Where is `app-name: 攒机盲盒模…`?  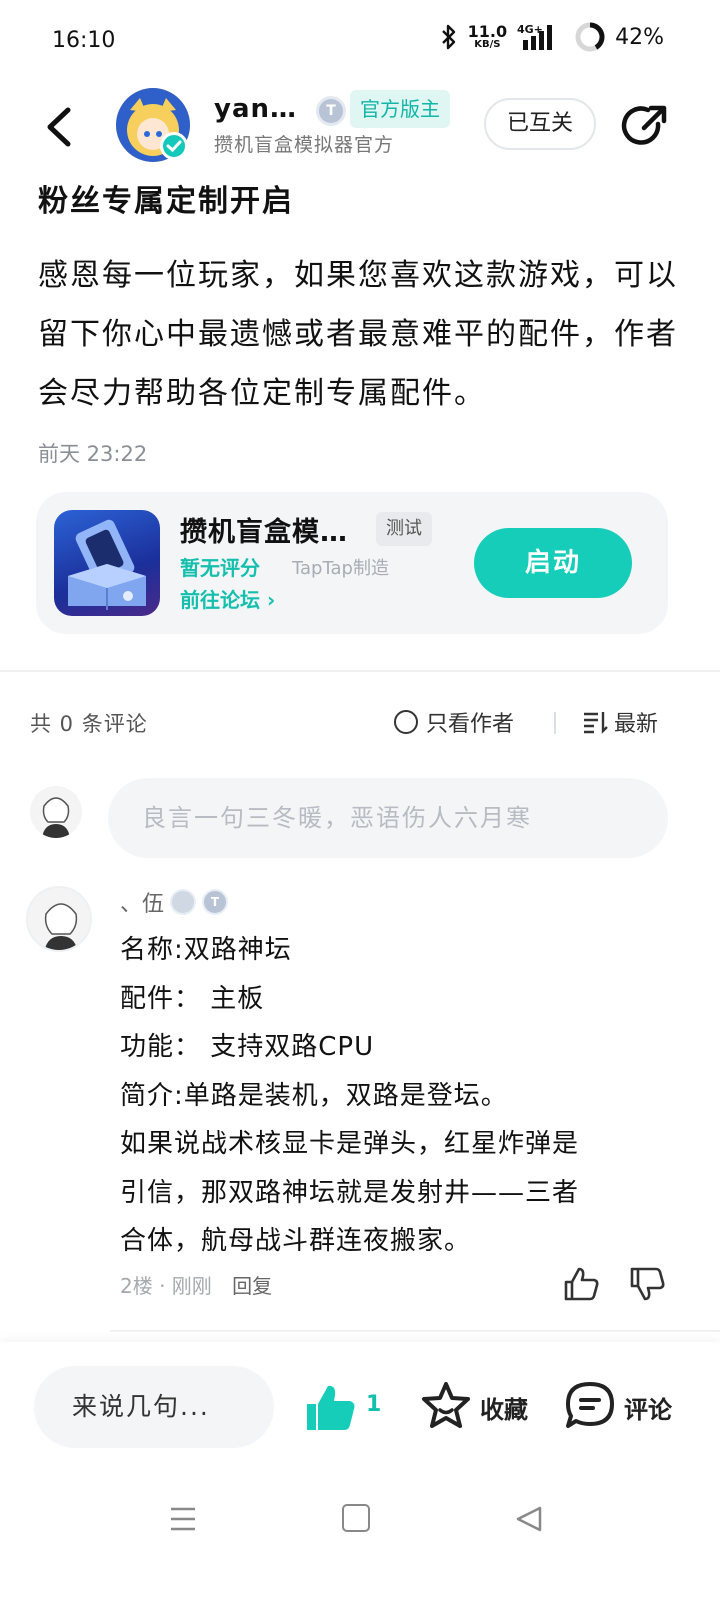
app-name: 攒机盲盒模… is located at coordinates (264, 529).